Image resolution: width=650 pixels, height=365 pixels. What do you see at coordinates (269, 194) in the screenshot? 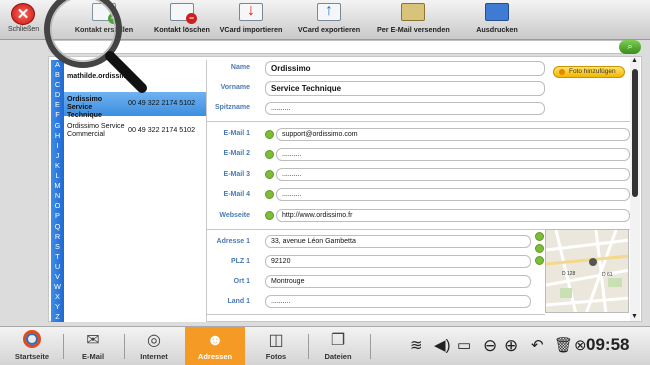
I see `email4-icon` at bounding box center [269, 194].